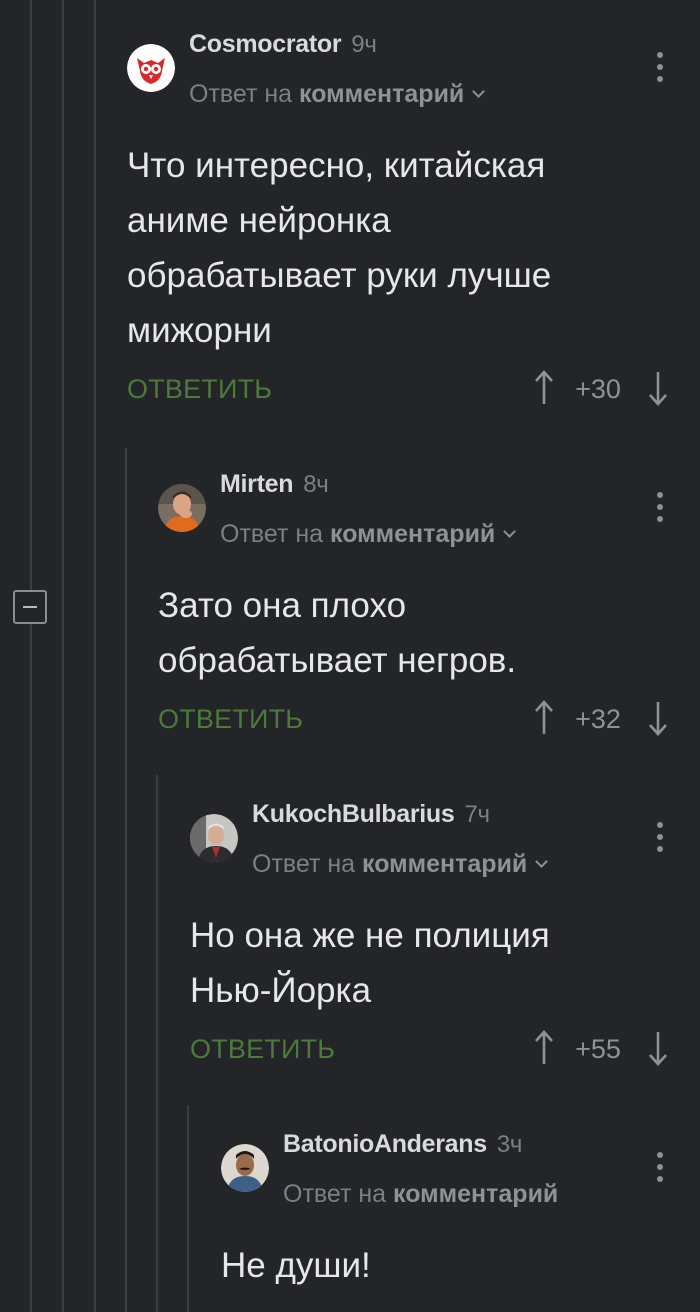  What do you see at coordinates (598, 1049) in the screenshot?
I see `score: +55` at bounding box center [598, 1049].